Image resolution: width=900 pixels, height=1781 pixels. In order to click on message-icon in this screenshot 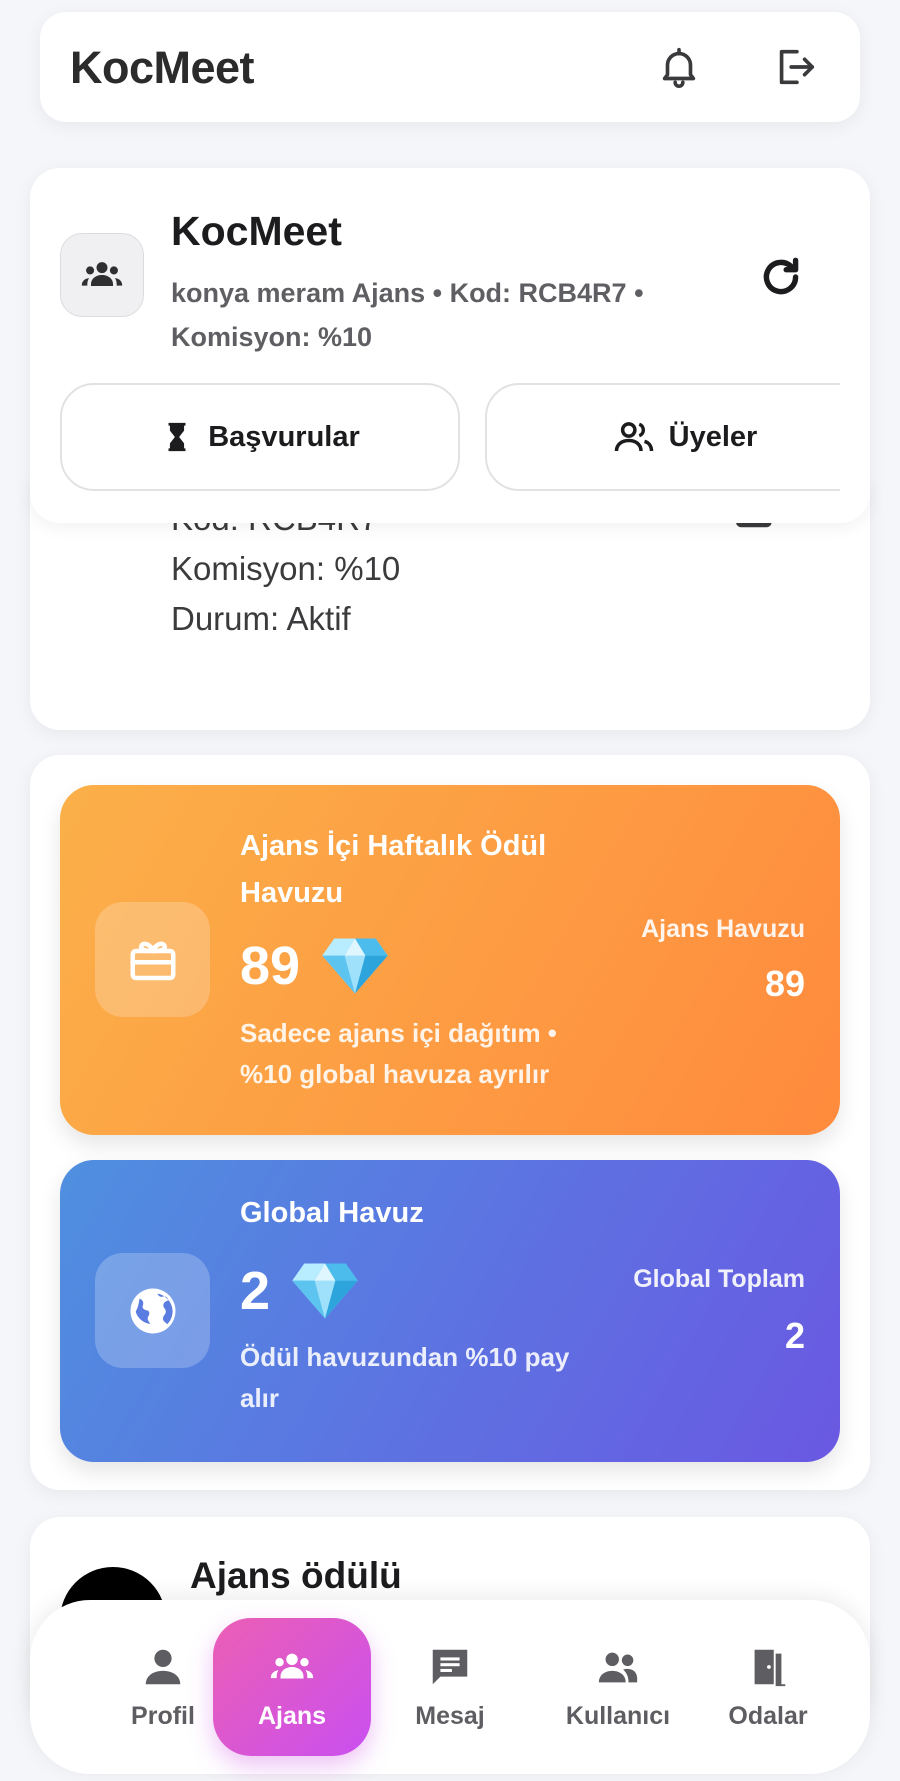, I will do `click(450, 1667)`.